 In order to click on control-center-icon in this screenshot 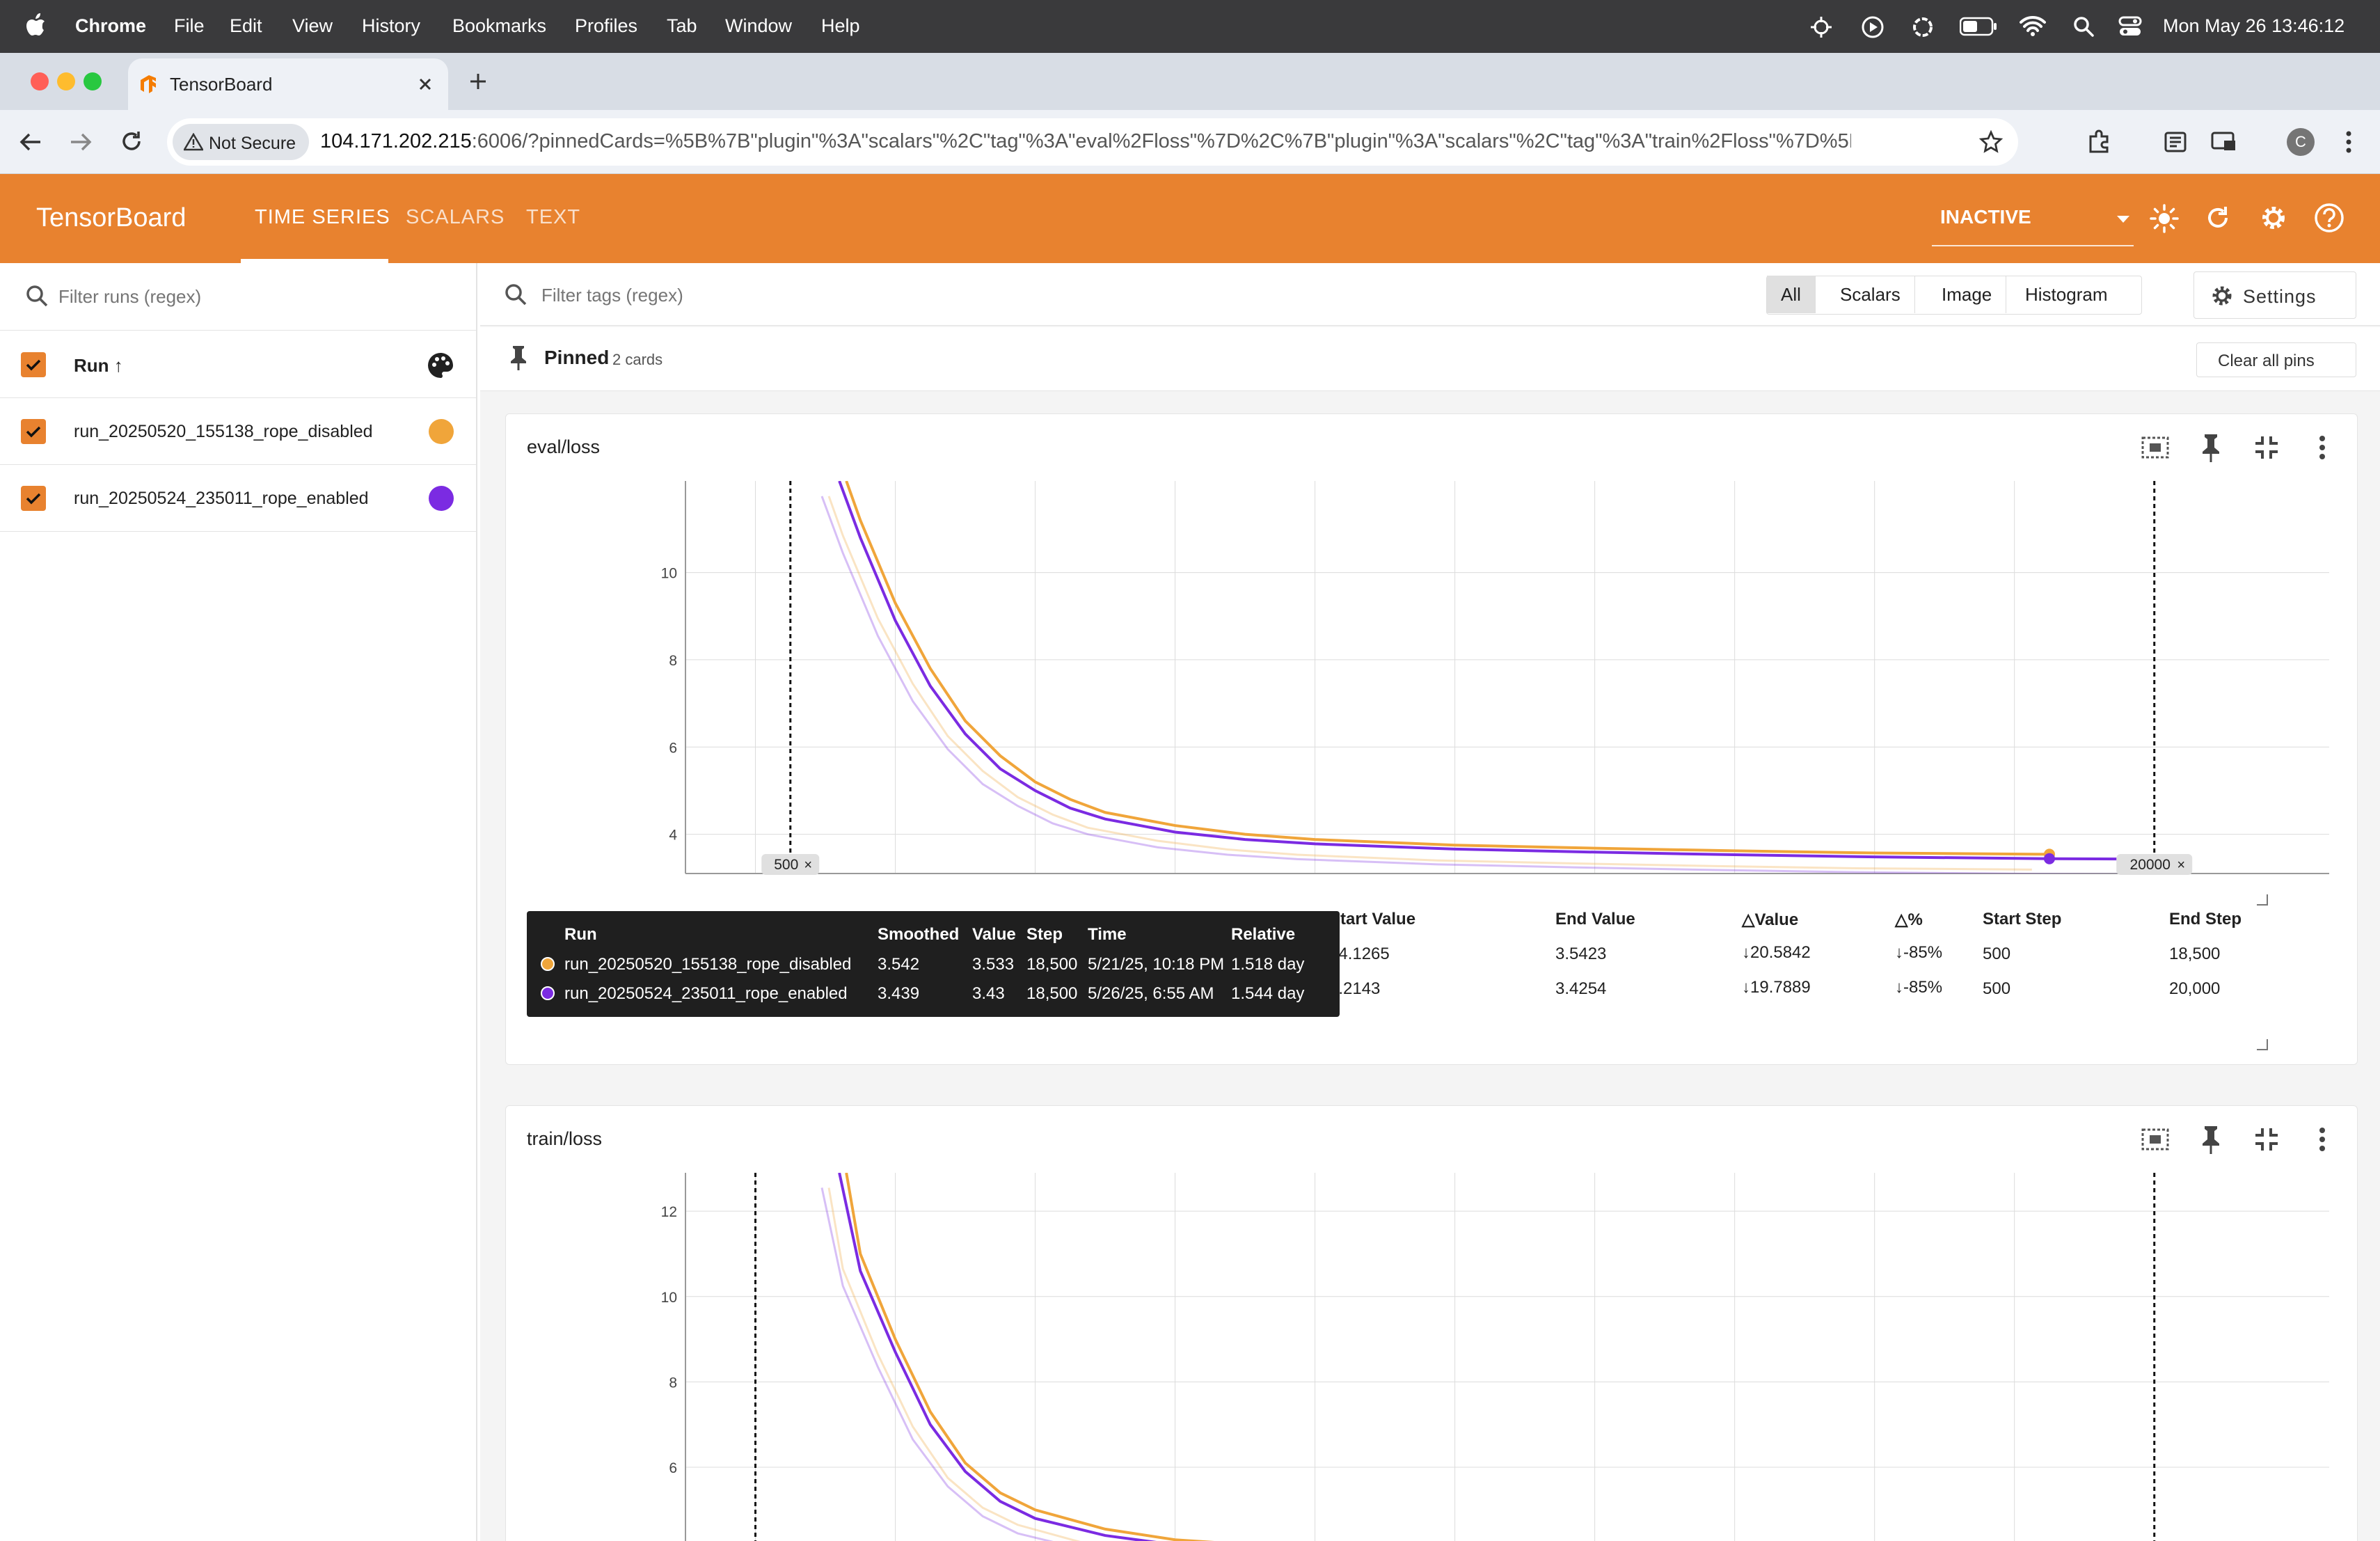, I will do `click(2130, 26)`.